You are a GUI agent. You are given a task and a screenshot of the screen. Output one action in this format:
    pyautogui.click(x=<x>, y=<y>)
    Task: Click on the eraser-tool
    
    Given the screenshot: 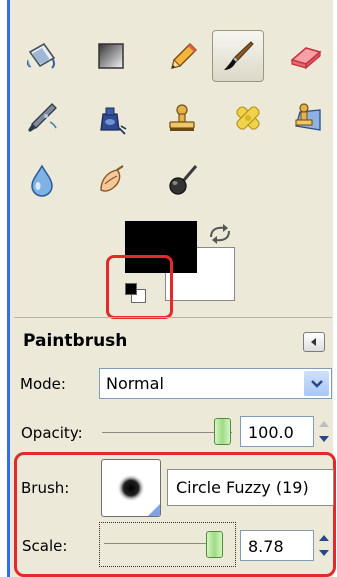 What is the action you would take?
    pyautogui.click(x=306, y=56)
    